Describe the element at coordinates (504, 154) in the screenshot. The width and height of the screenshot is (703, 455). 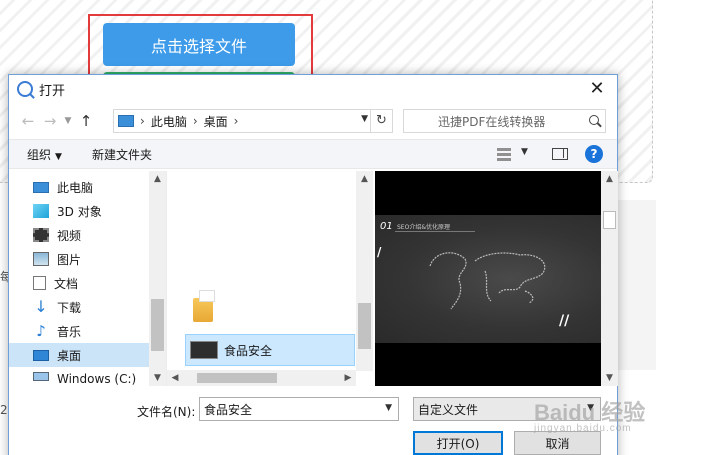
I see `view-options-icon` at that location.